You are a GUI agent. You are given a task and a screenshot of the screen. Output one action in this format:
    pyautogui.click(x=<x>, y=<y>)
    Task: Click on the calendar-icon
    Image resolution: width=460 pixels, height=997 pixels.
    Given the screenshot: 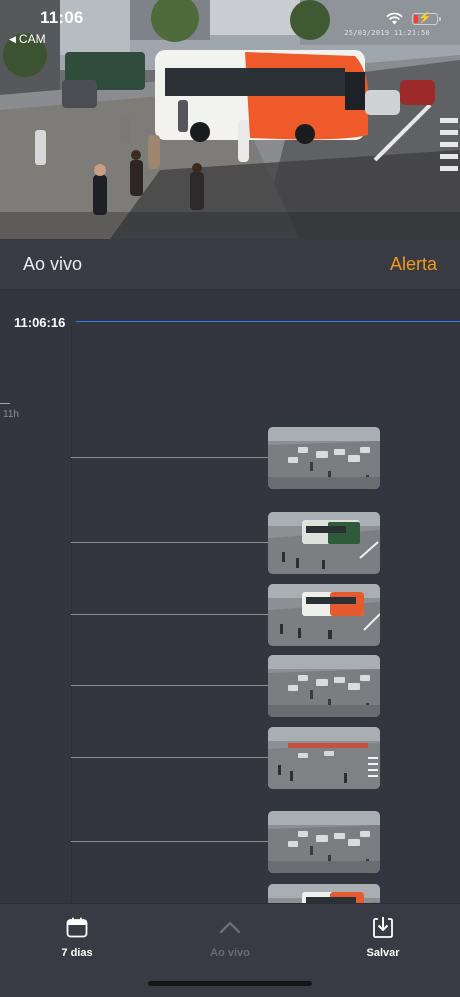 What is the action you would take?
    pyautogui.click(x=77, y=927)
    